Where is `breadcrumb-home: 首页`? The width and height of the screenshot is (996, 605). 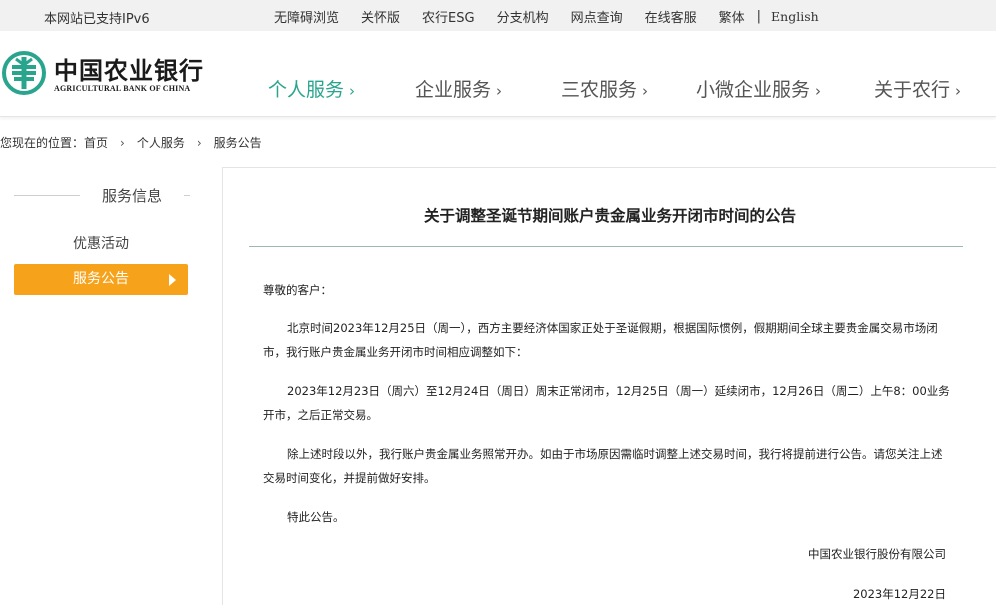
breadcrumb-home: 首页 is located at coordinates (96, 143).